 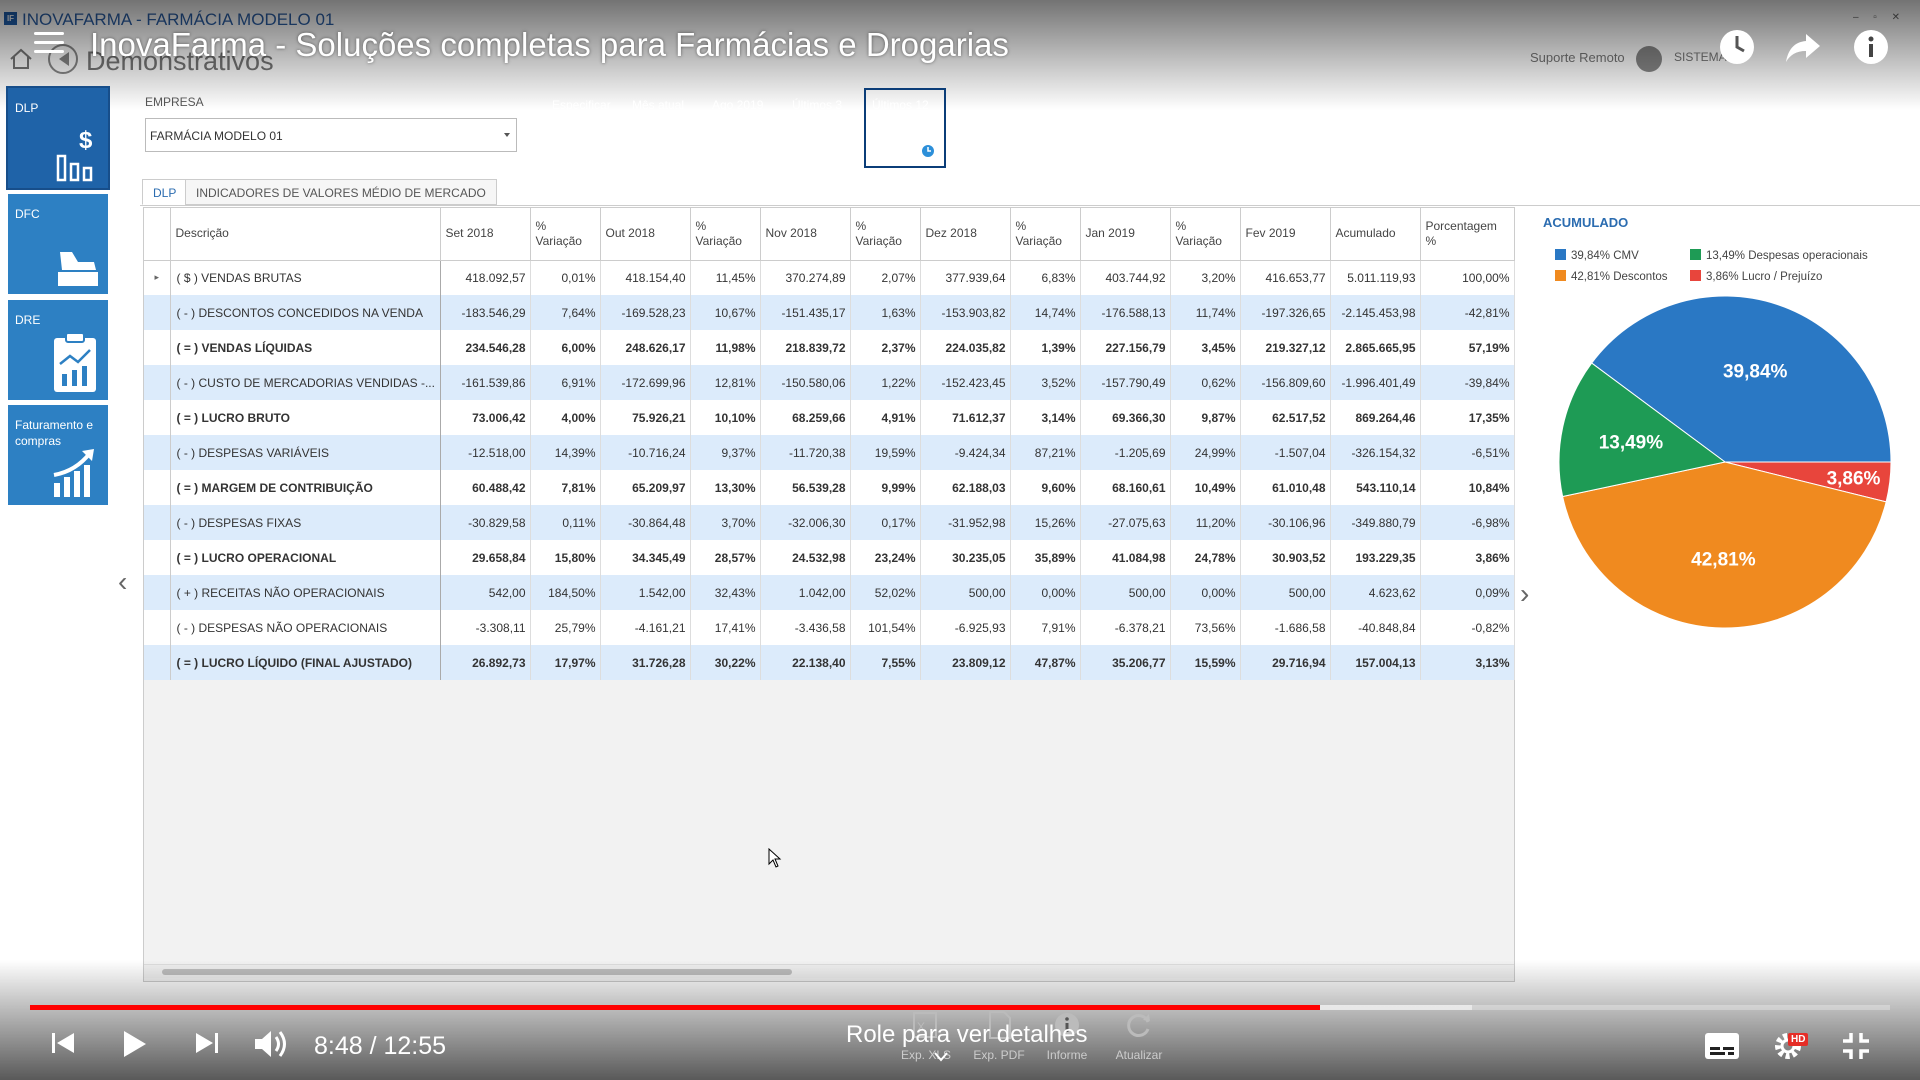 I want to click on table-cell: 1,39%, so click(x=1045, y=347).